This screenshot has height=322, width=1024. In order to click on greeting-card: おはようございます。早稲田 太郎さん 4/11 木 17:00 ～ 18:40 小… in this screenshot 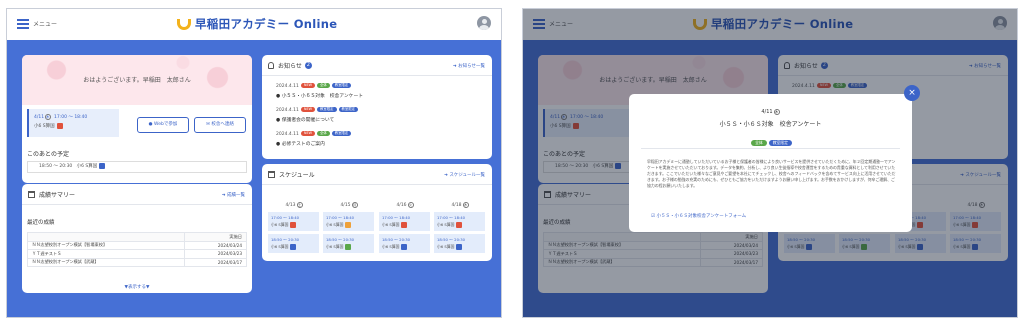, I will do `click(137, 119)`.